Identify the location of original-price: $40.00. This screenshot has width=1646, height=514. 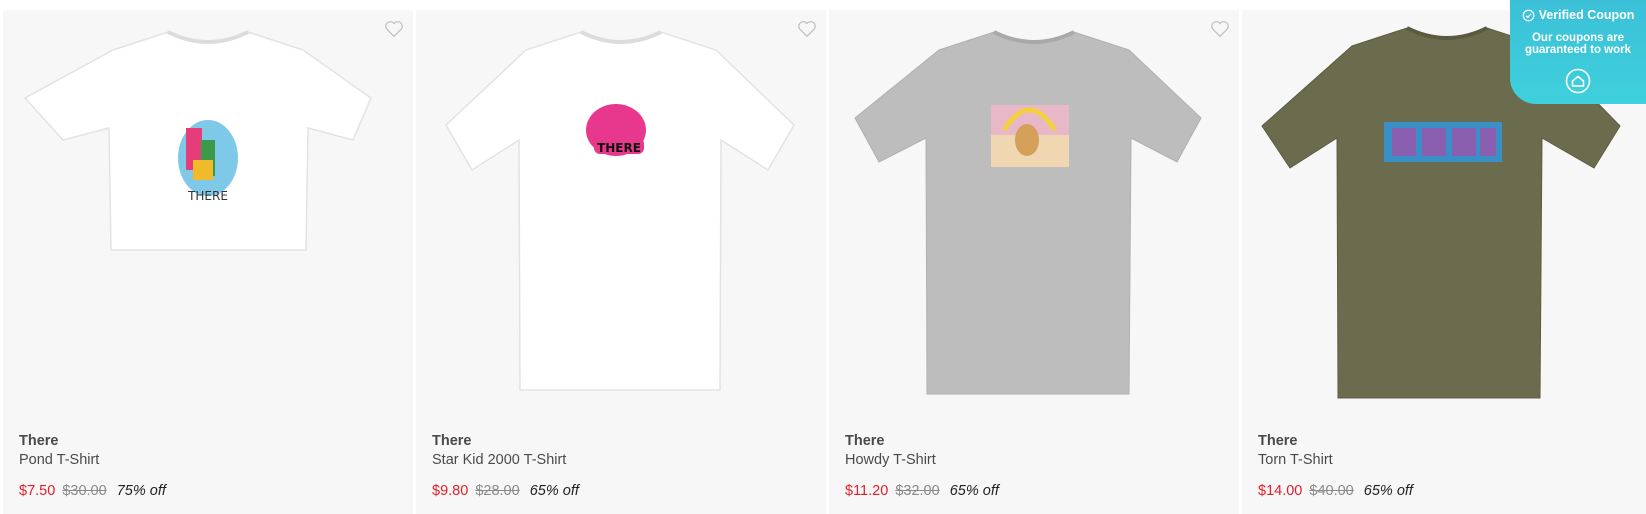
(1331, 491).